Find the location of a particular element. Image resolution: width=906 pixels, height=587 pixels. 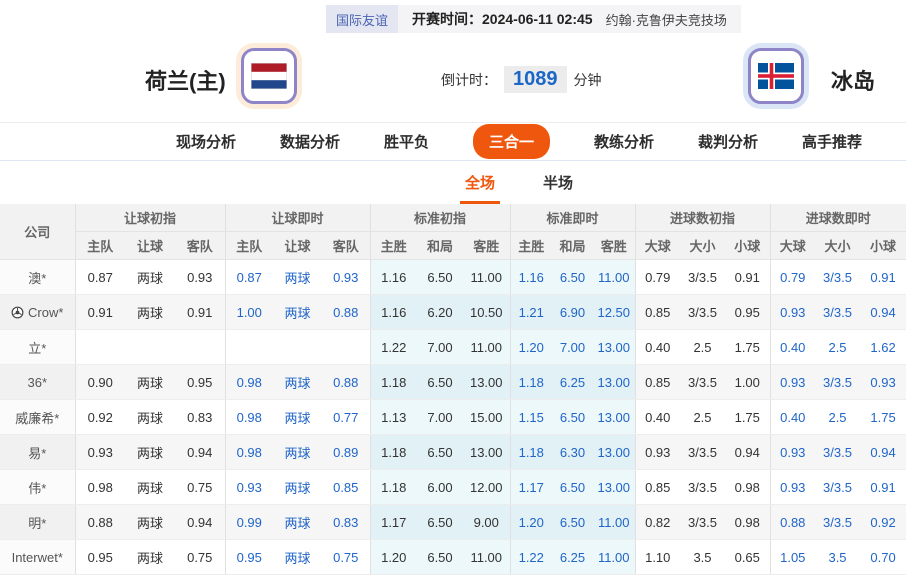

odds-cell: 1.75 is located at coordinates (748, 347).